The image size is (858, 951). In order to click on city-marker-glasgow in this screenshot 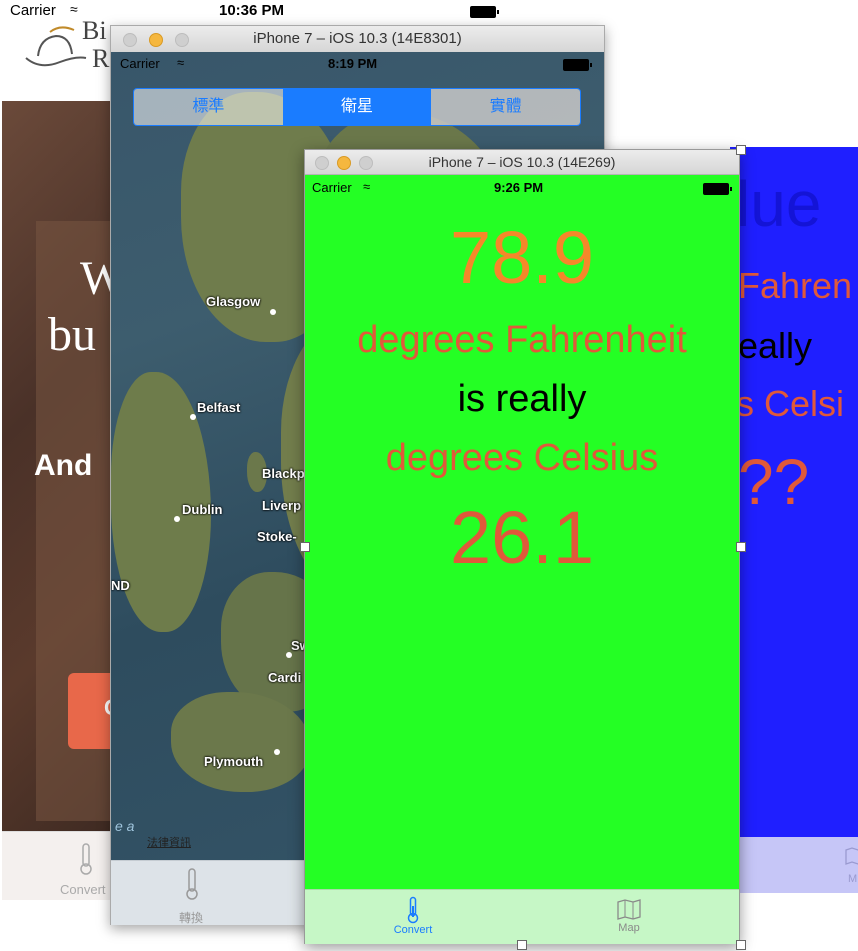, I will do `click(273, 312)`.